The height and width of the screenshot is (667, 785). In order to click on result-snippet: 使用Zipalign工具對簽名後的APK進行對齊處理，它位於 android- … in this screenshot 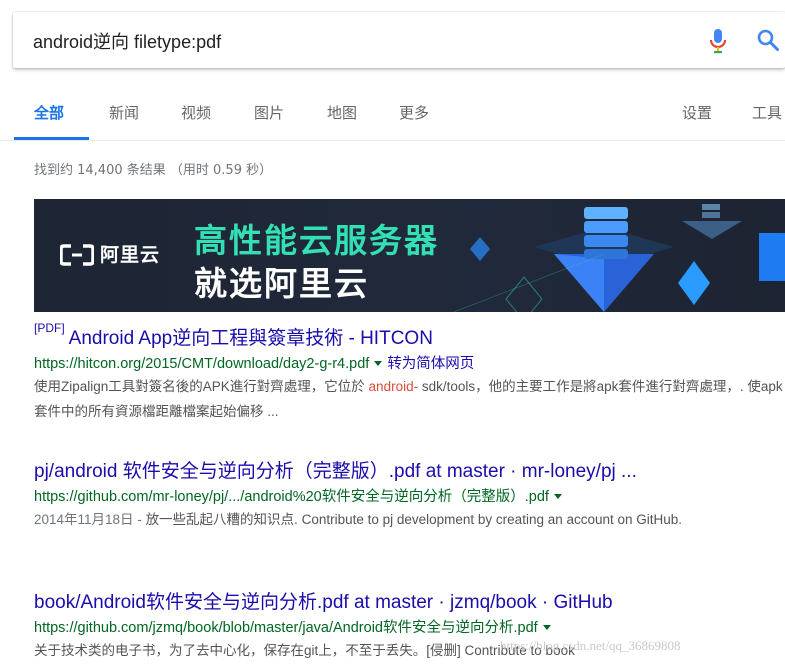, I will do `click(409, 399)`.